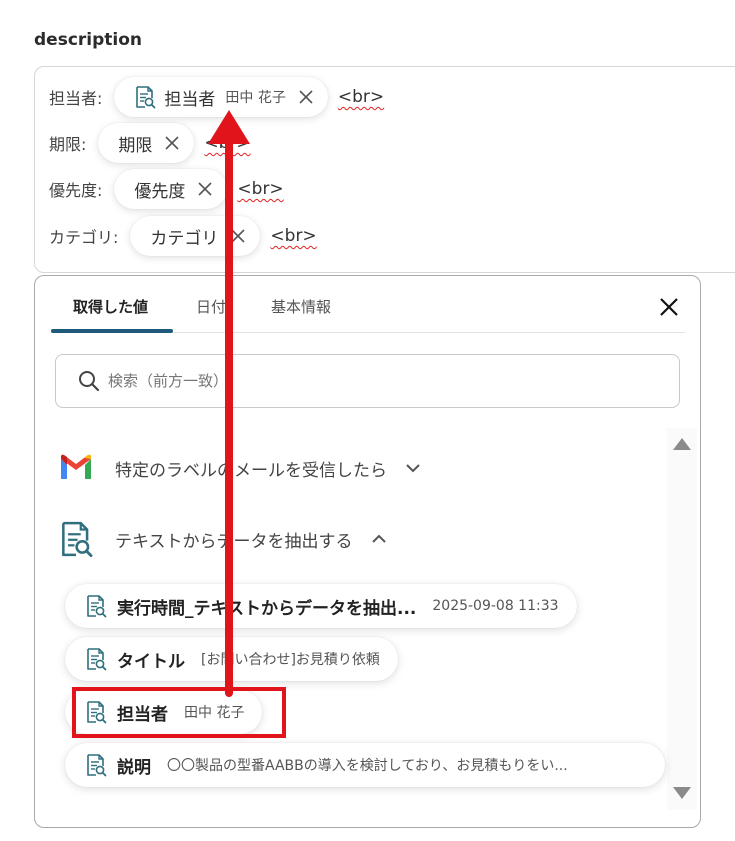 The height and width of the screenshot is (841, 735). Describe the element at coordinates (88, 40) in the screenshot. I see `description-title: description` at that location.